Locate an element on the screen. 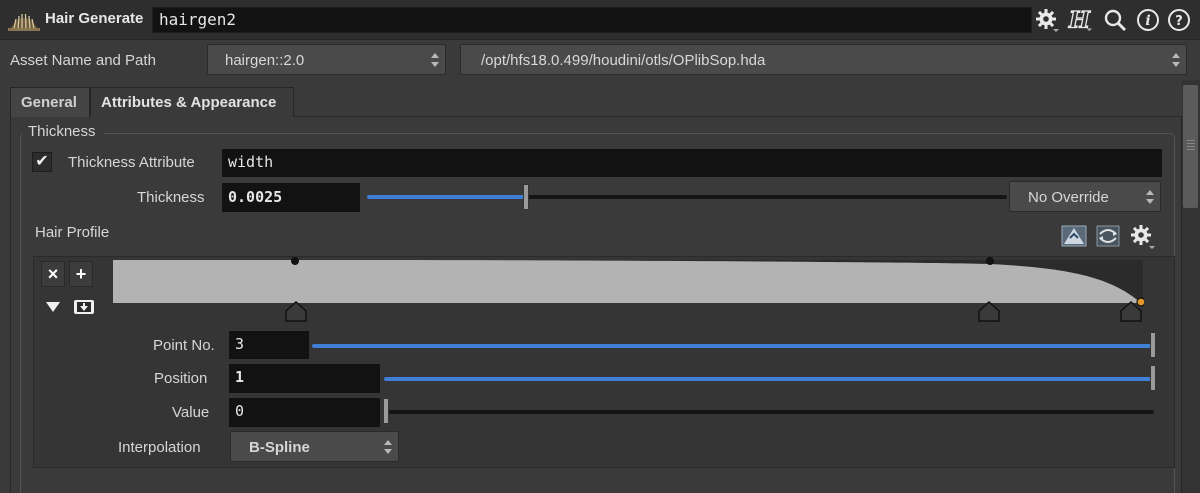 The image size is (1200, 493). svg-text: H is located at coordinates (1079, 20).